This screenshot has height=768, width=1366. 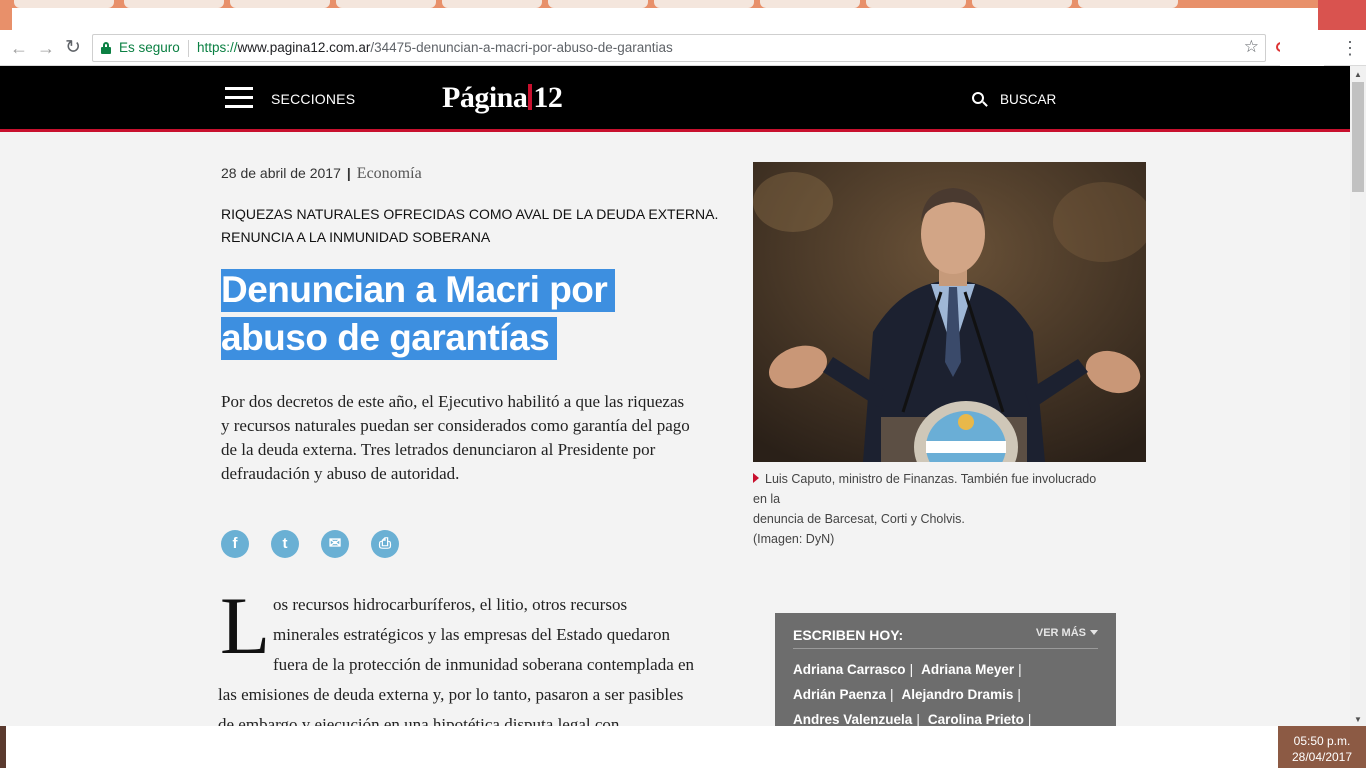 I want to click on twitter-share-icon: t, so click(x=285, y=544).